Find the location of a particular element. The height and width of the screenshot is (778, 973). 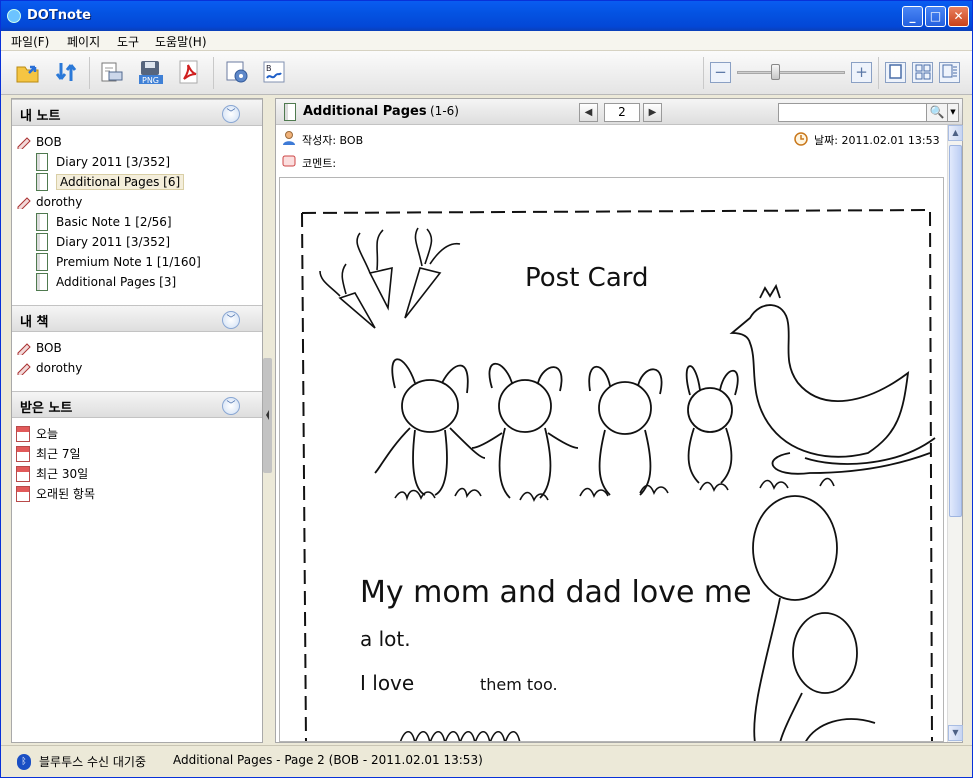

bunnies-drawing is located at coordinates (556, 428).